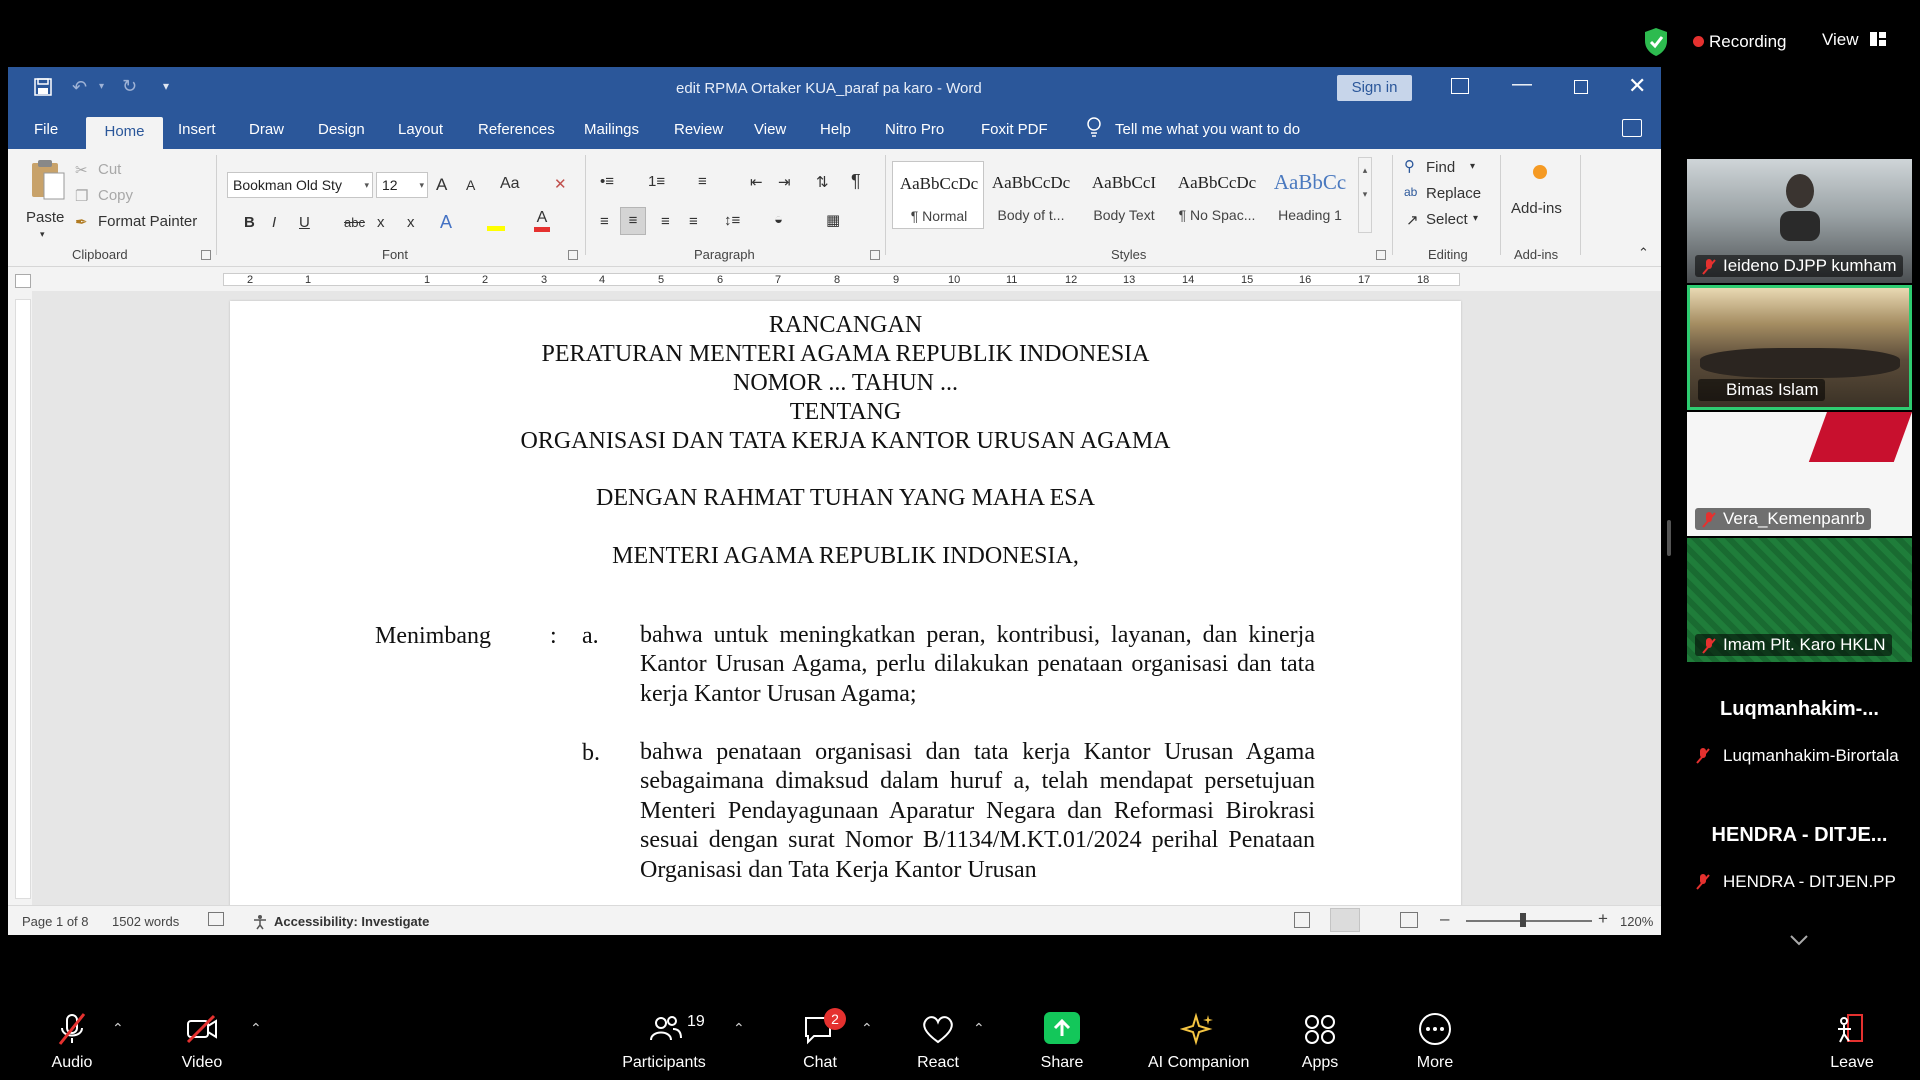  What do you see at coordinates (42, 234) in the screenshot?
I see `paste-dropdown-icon: ▾` at bounding box center [42, 234].